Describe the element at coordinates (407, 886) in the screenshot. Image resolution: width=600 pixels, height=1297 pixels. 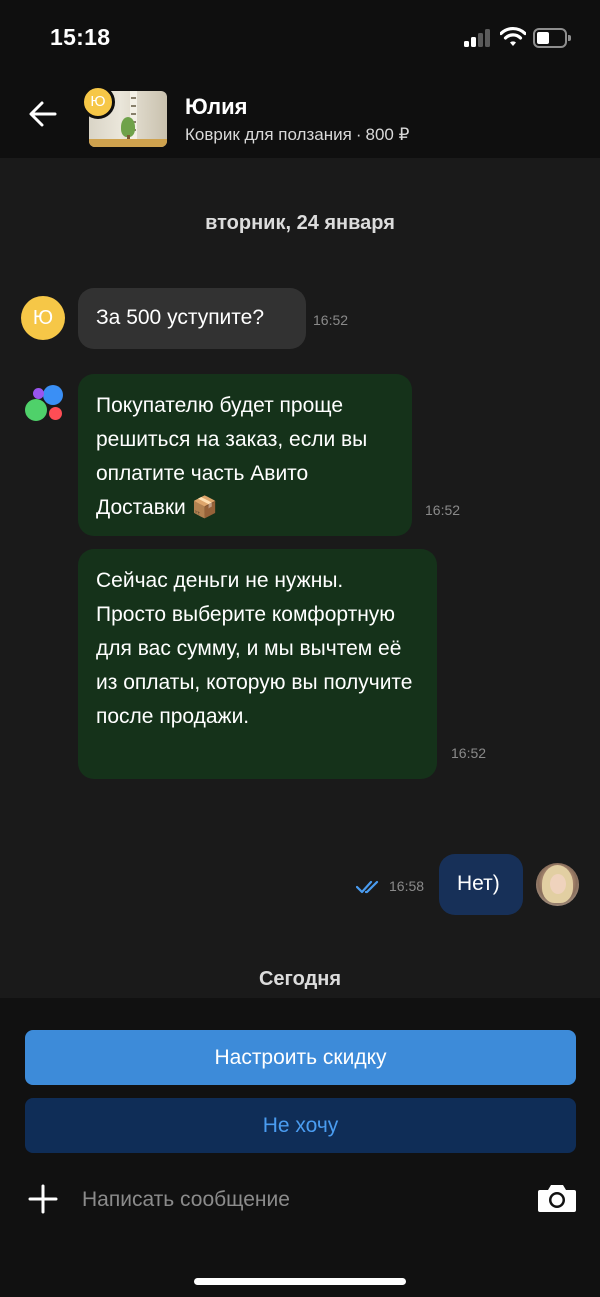
I see `message-time: 16:58` at that location.